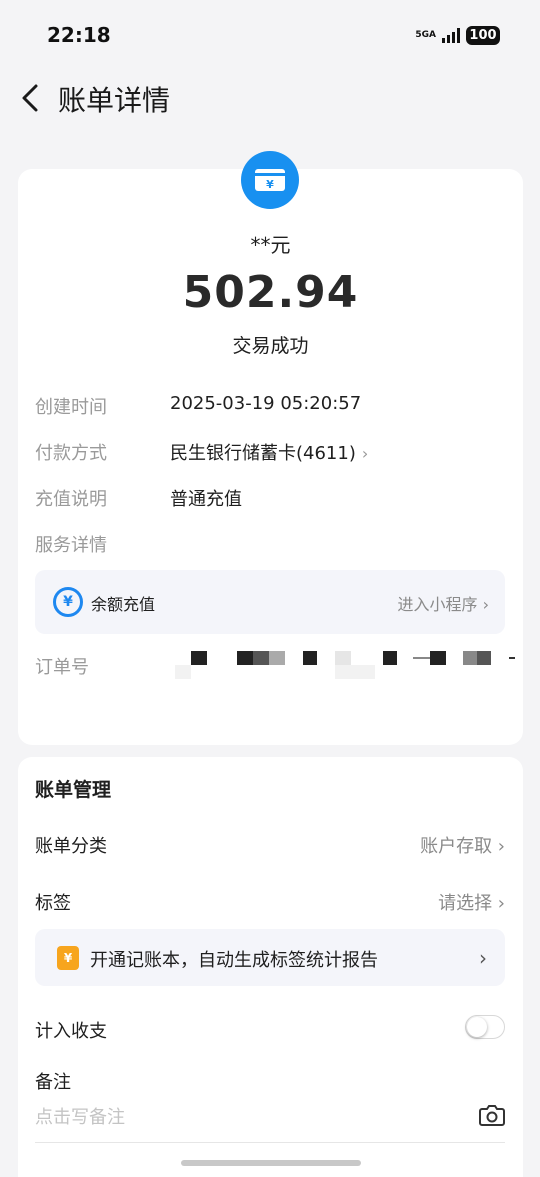 The height and width of the screenshot is (1177, 540). I want to click on ledger-promo-banner: ¥ 开通记账本，自动生成标签统计报告 ›, so click(270, 957).